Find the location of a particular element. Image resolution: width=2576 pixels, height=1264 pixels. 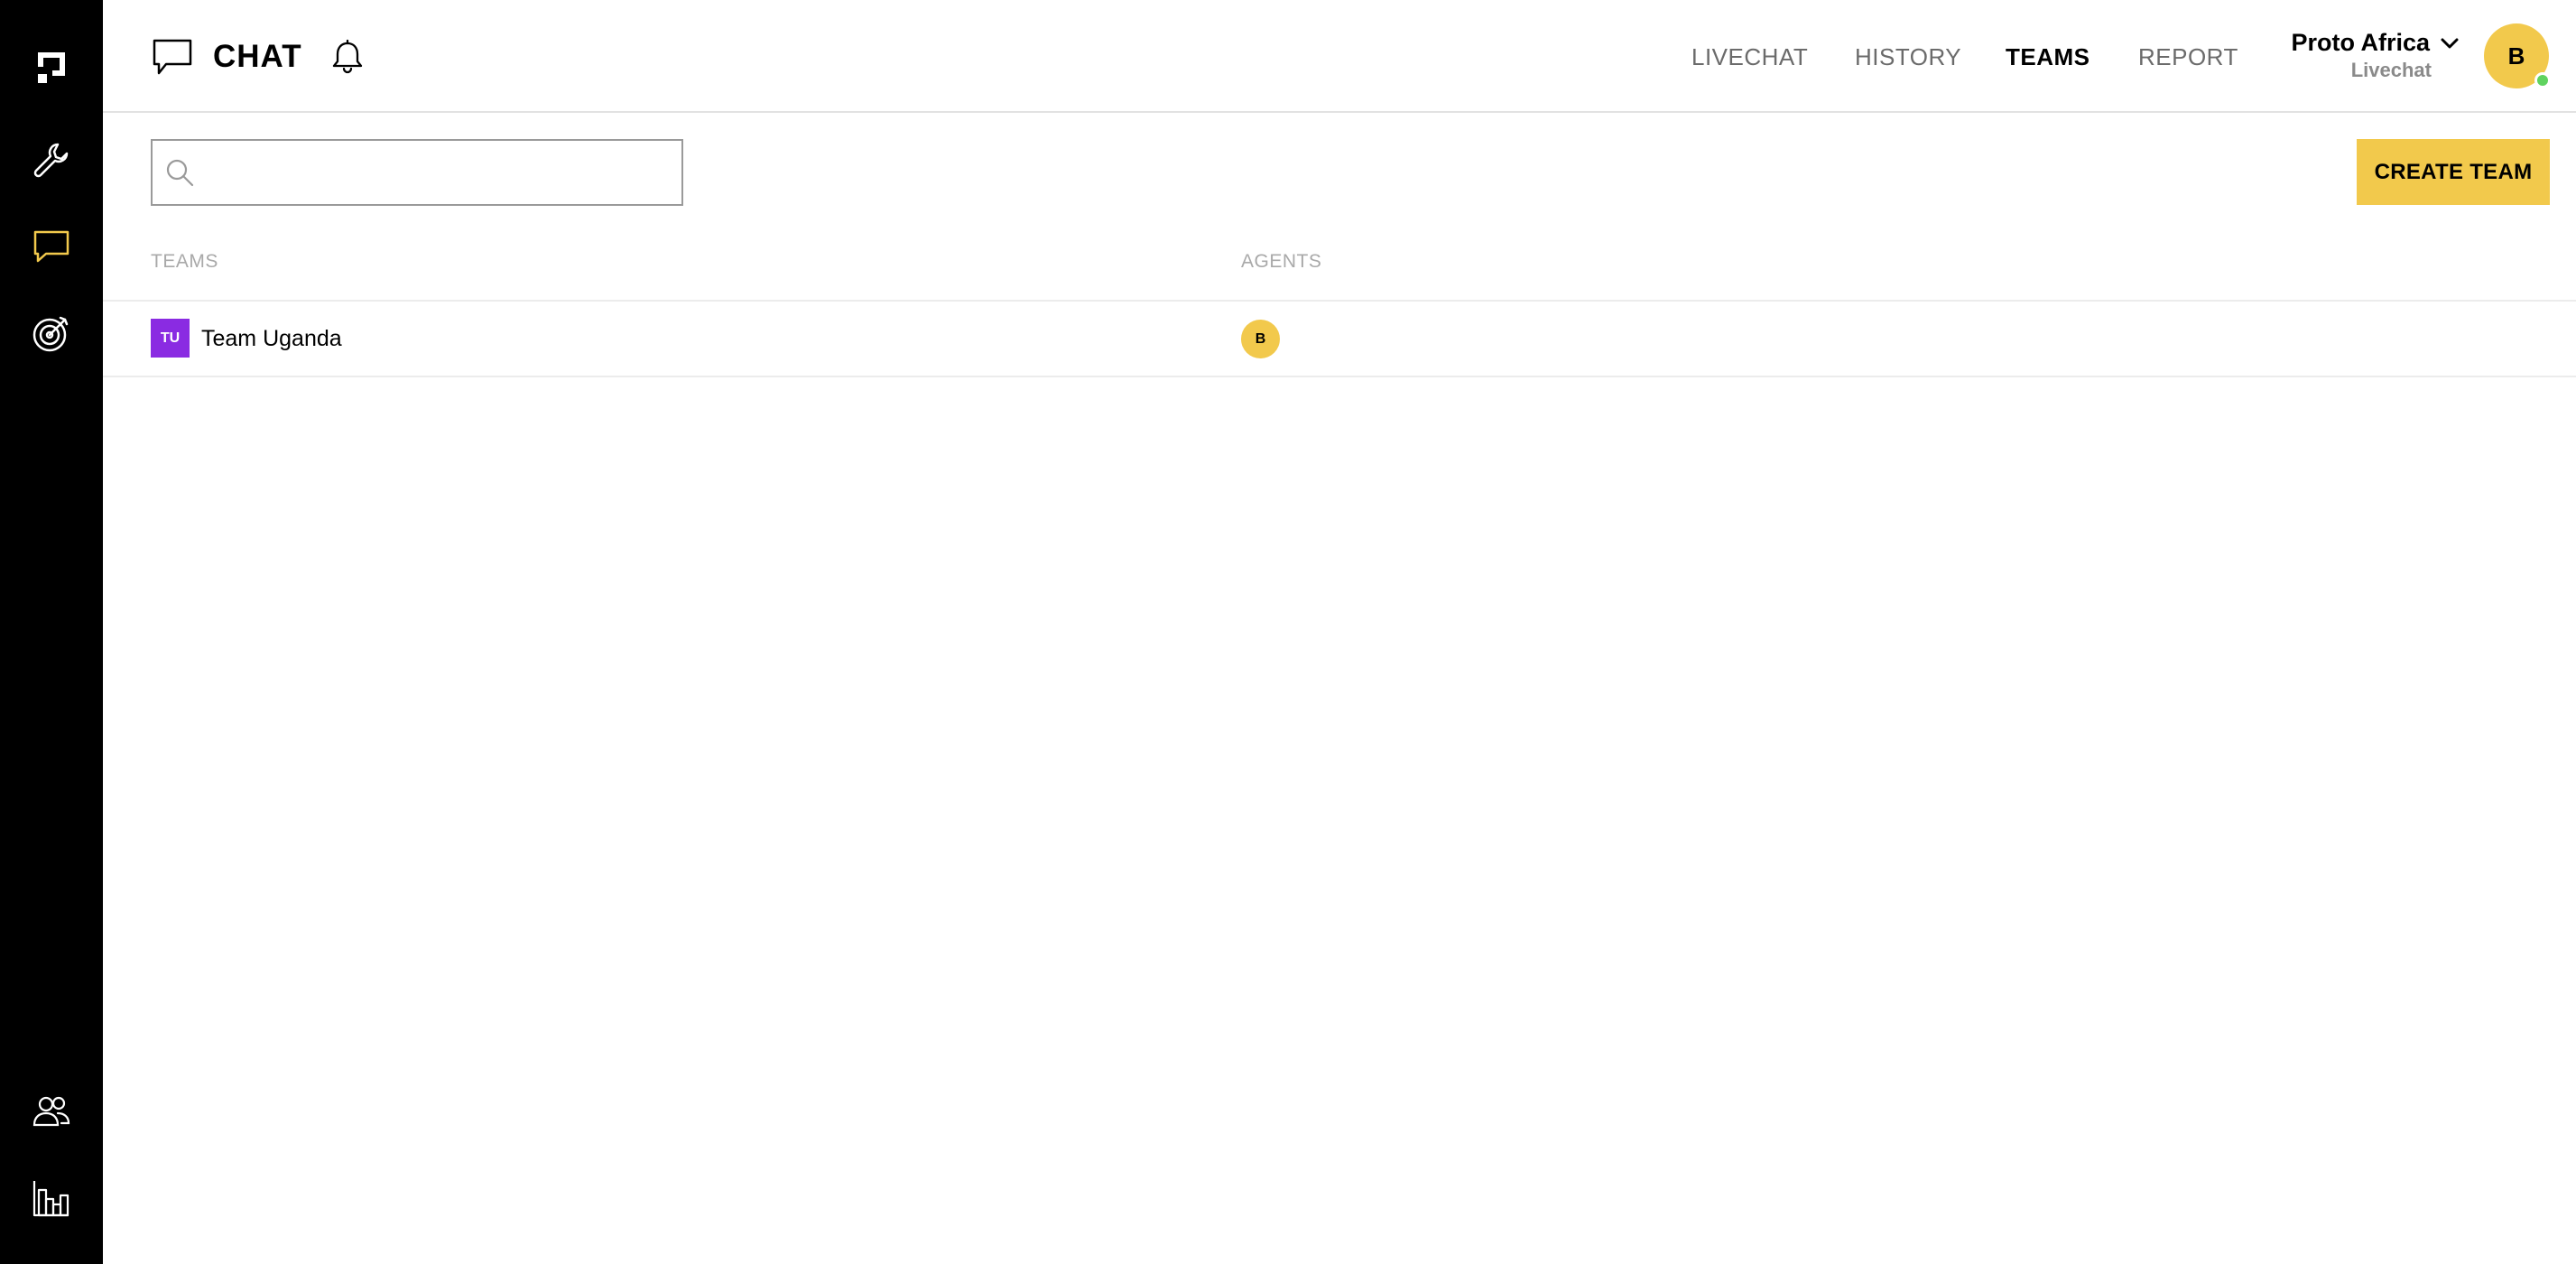

workspace-sub: Livechat is located at coordinates (2391, 70).